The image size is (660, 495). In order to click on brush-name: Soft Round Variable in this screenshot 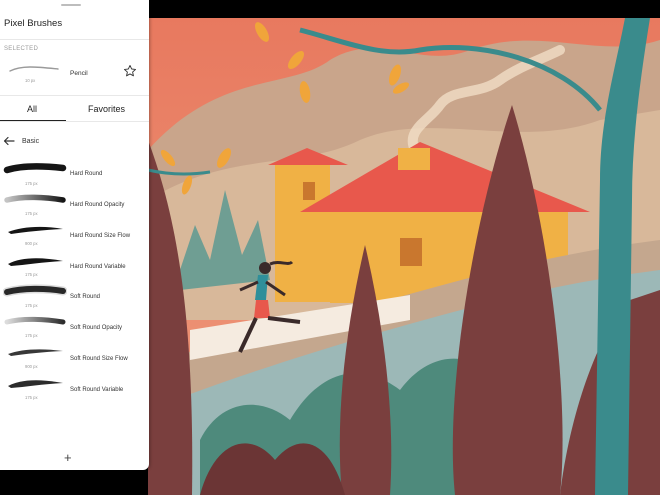, I will do `click(97, 390)`.